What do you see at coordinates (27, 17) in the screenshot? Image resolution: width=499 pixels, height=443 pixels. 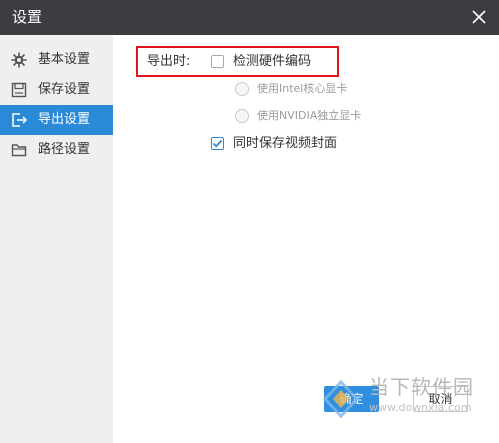 I see `dialog-title: 设置` at bounding box center [27, 17].